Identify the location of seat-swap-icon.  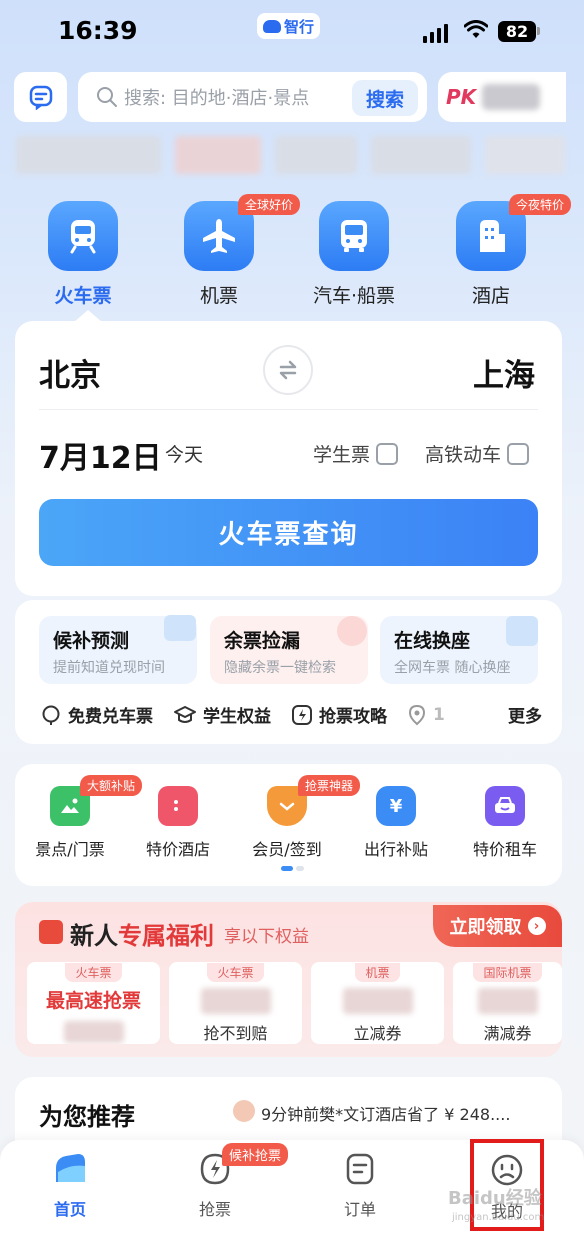
(522, 631).